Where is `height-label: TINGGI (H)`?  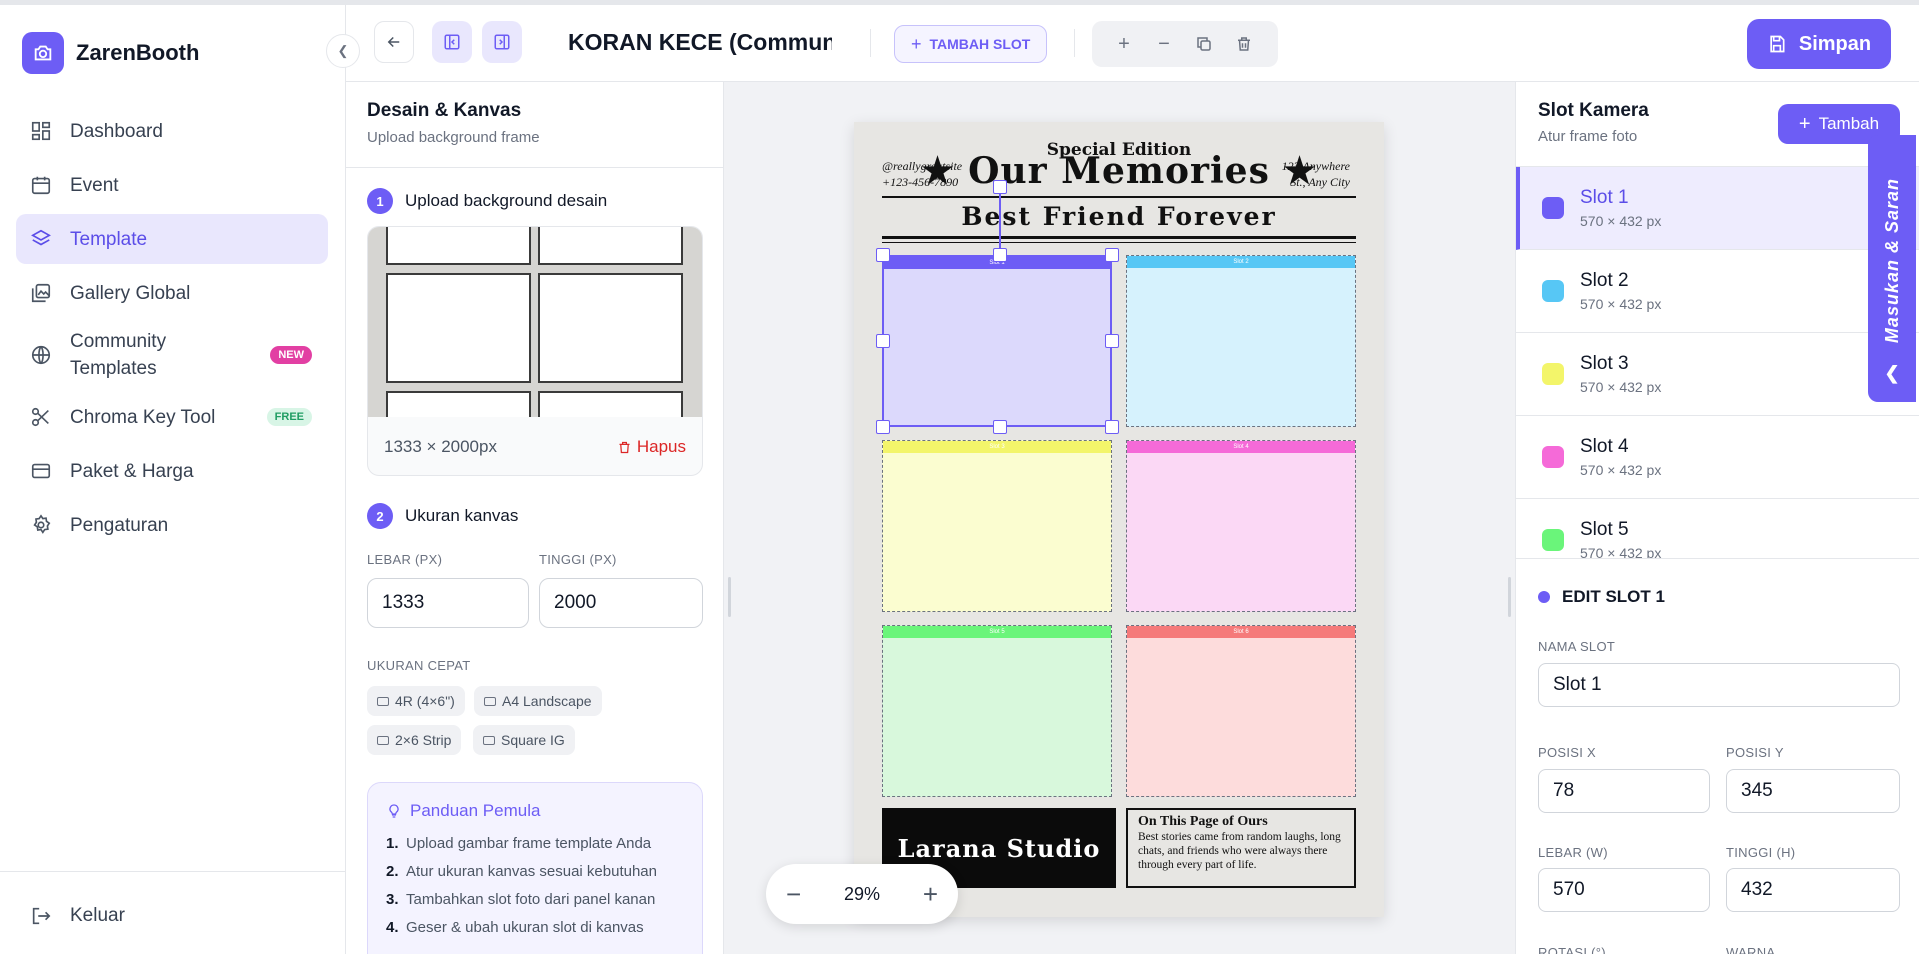
height-label: TINGGI (H) is located at coordinates (1761, 852).